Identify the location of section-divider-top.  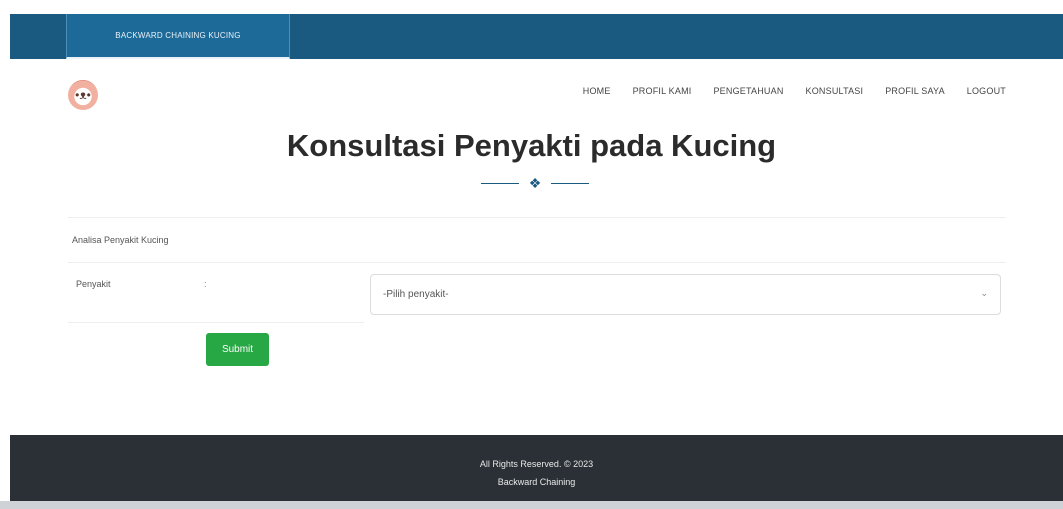
(537, 217).